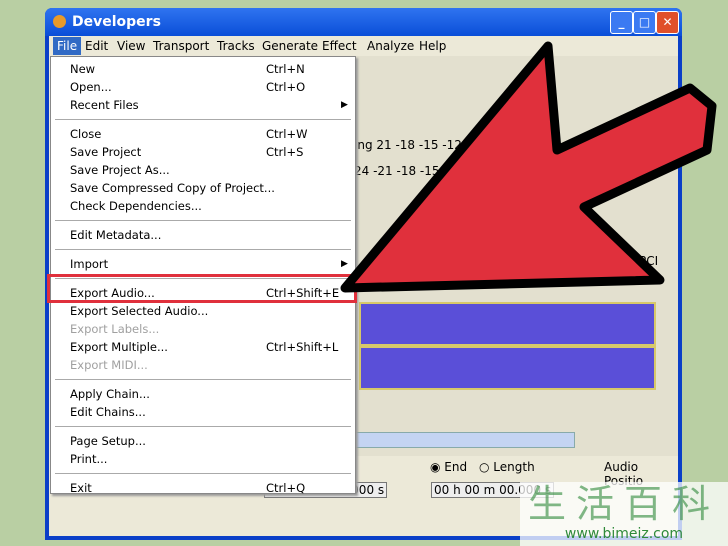 This screenshot has height=546, width=728. What do you see at coordinates (623, 504) in the screenshot?
I see `watermark-chars: 生活百科` at bounding box center [623, 504].